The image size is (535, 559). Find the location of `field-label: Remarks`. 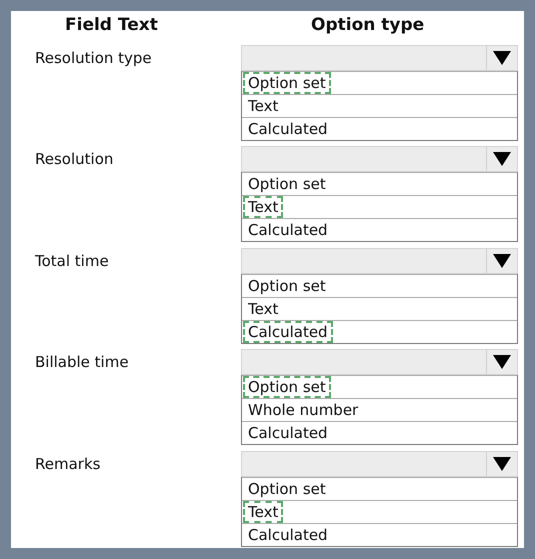

field-label: Remarks is located at coordinates (68, 464).